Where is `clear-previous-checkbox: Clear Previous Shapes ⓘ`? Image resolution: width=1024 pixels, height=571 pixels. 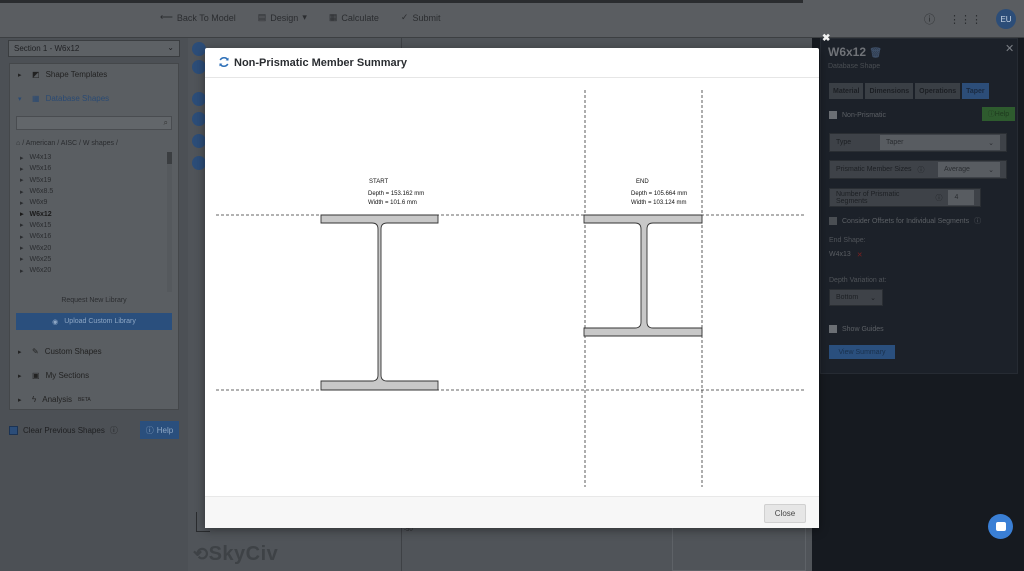 clear-previous-checkbox: Clear Previous Shapes ⓘ is located at coordinates (63, 430).